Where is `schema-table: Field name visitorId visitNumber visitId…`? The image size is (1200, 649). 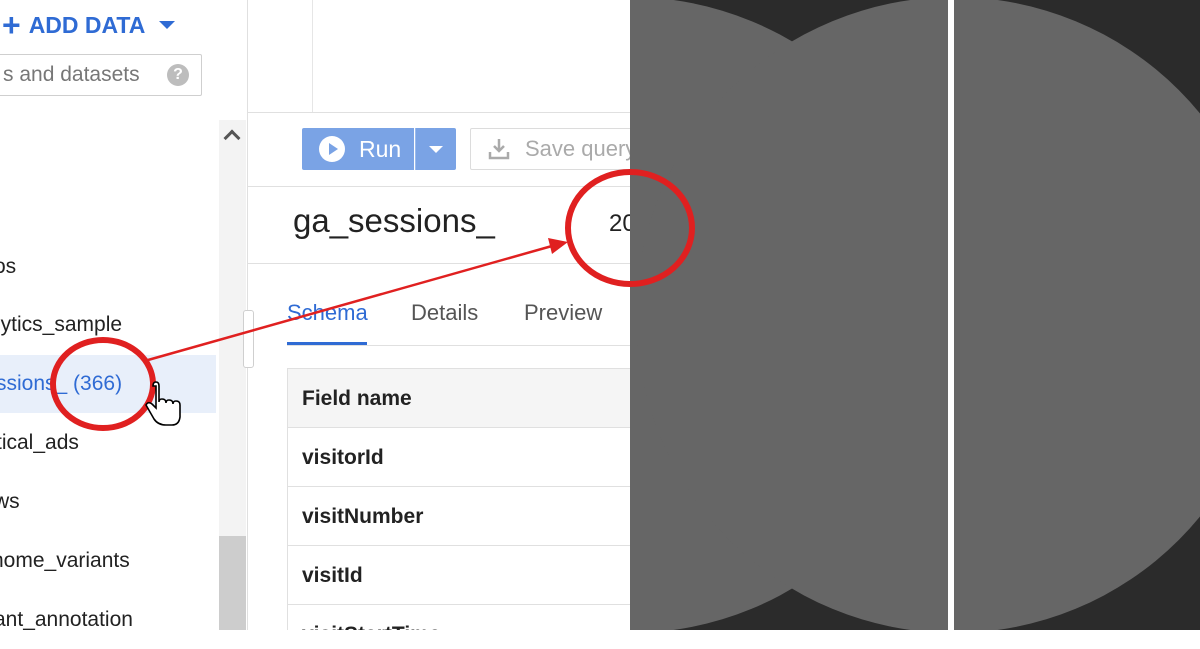 schema-table: Field name visitorId visitNumber visitId… is located at coordinates (458, 499).